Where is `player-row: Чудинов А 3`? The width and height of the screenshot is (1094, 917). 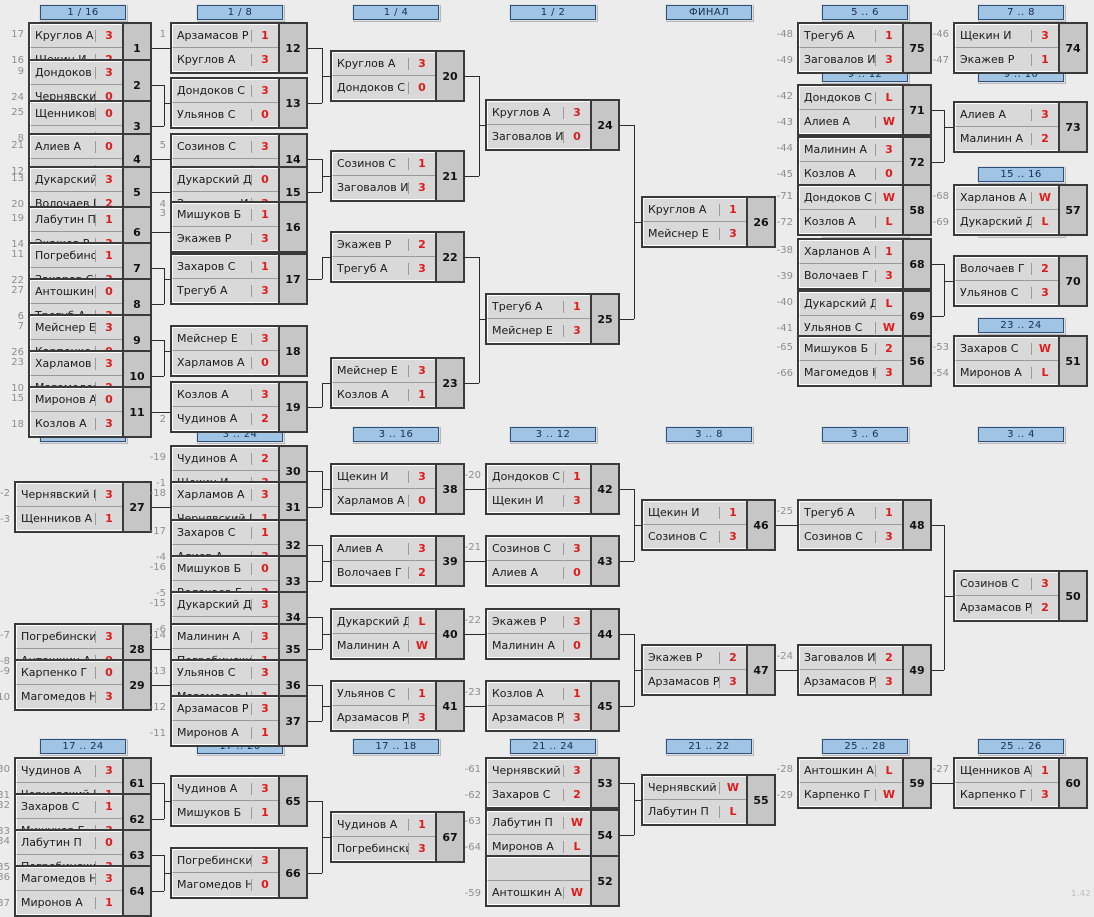 player-row: Чудинов А 3 is located at coordinates (225, 789).